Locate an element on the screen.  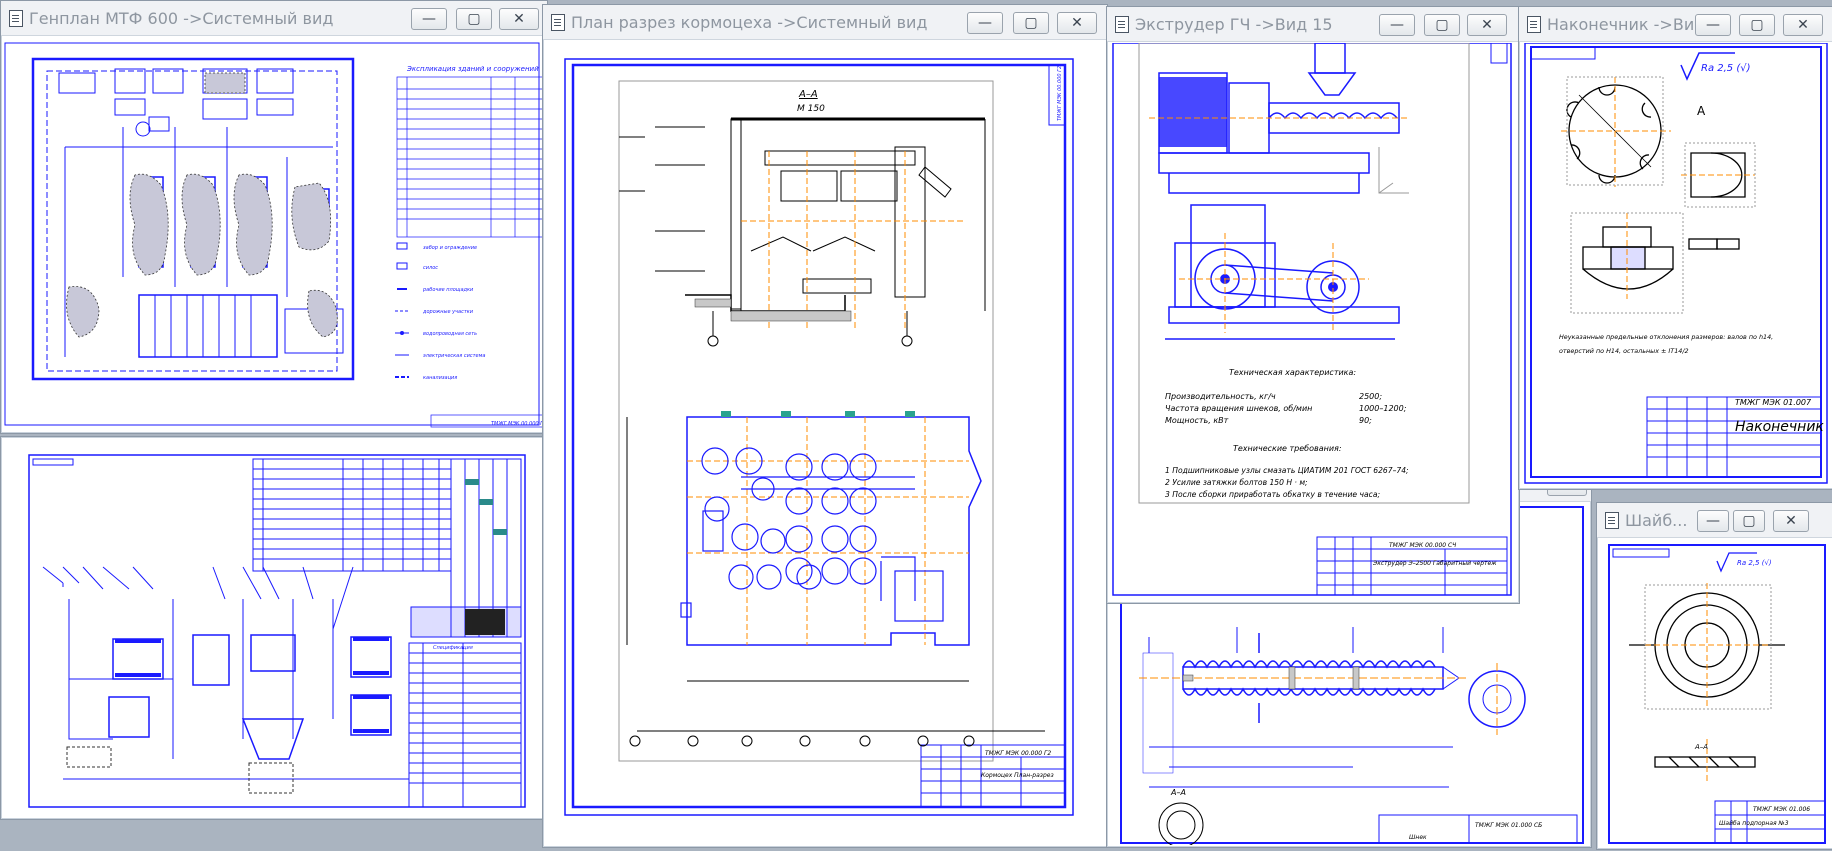
spec-label: Мощность, кВт is located at coordinates (1197, 420).